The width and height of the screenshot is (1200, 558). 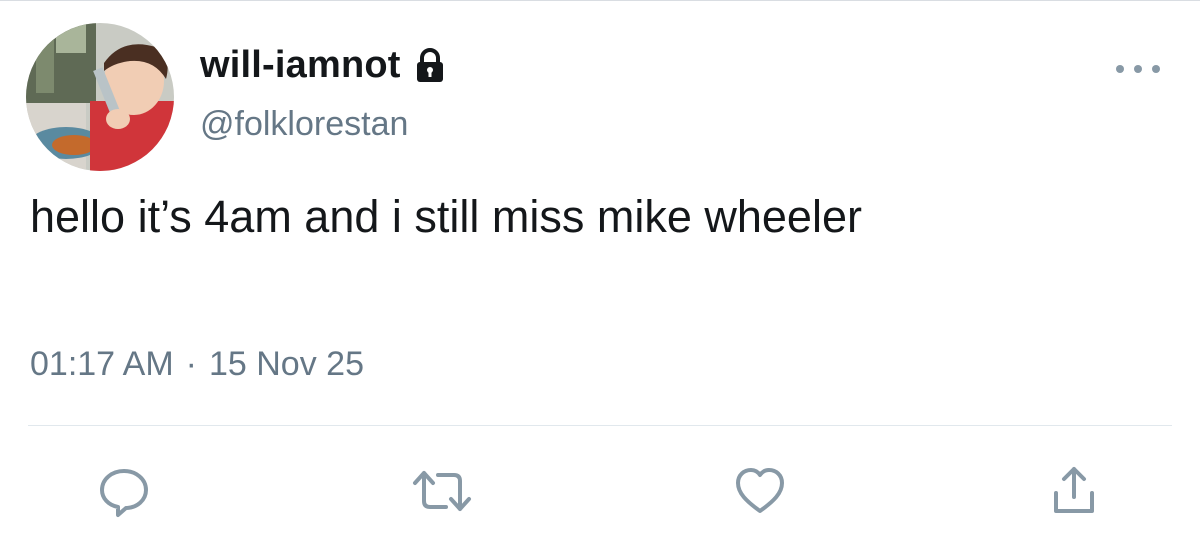 I want to click on reply-icon, so click(x=124, y=493).